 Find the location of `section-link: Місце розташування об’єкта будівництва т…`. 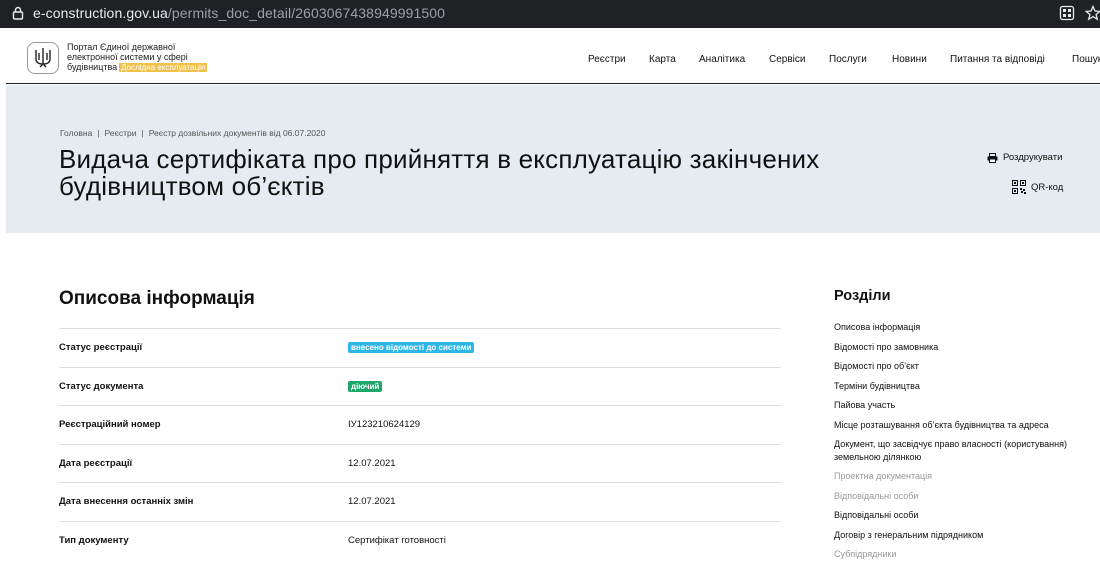

section-link: Місце розташування об’єкта будівництва т… is located at coordinates (959, 425).